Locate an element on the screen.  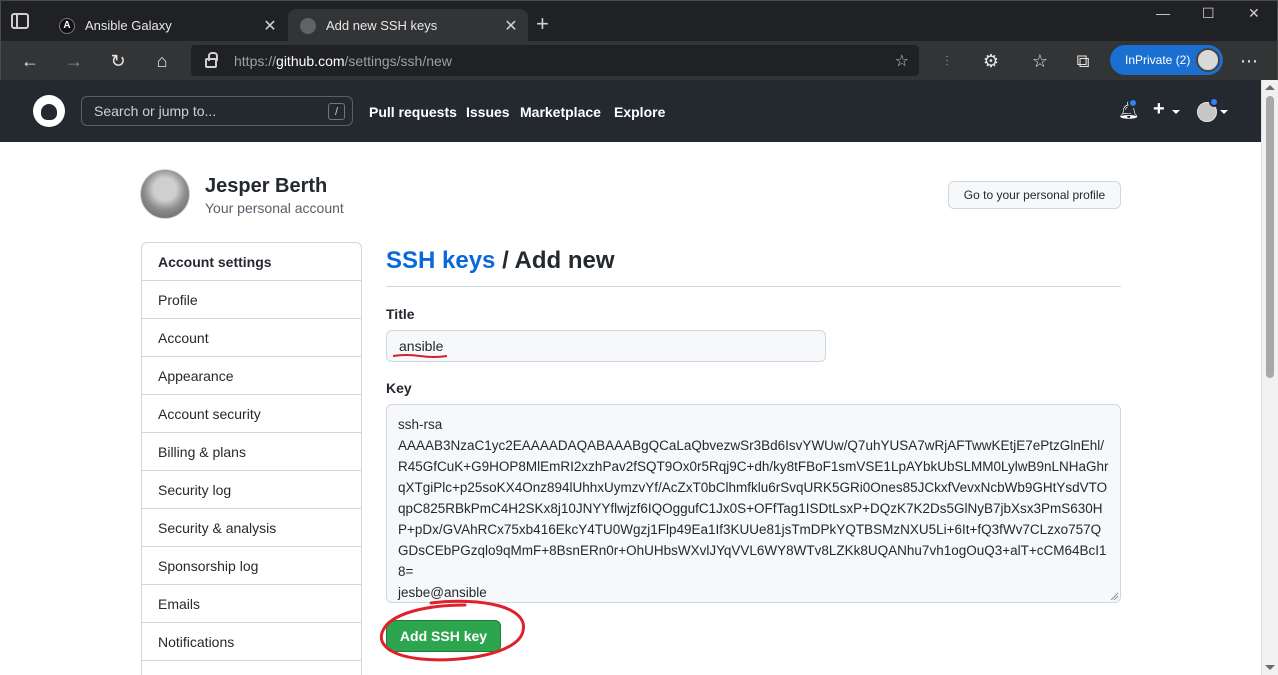
nav-marketplace: Marketplace is located at coordinates (560, 112).